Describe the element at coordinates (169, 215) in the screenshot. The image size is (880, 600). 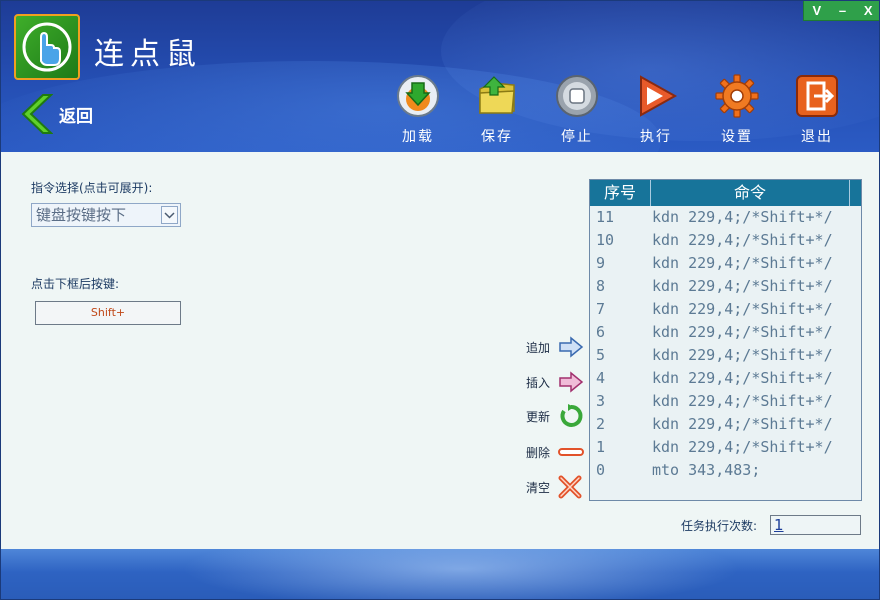
I see `chevron-down-icon` at that location.